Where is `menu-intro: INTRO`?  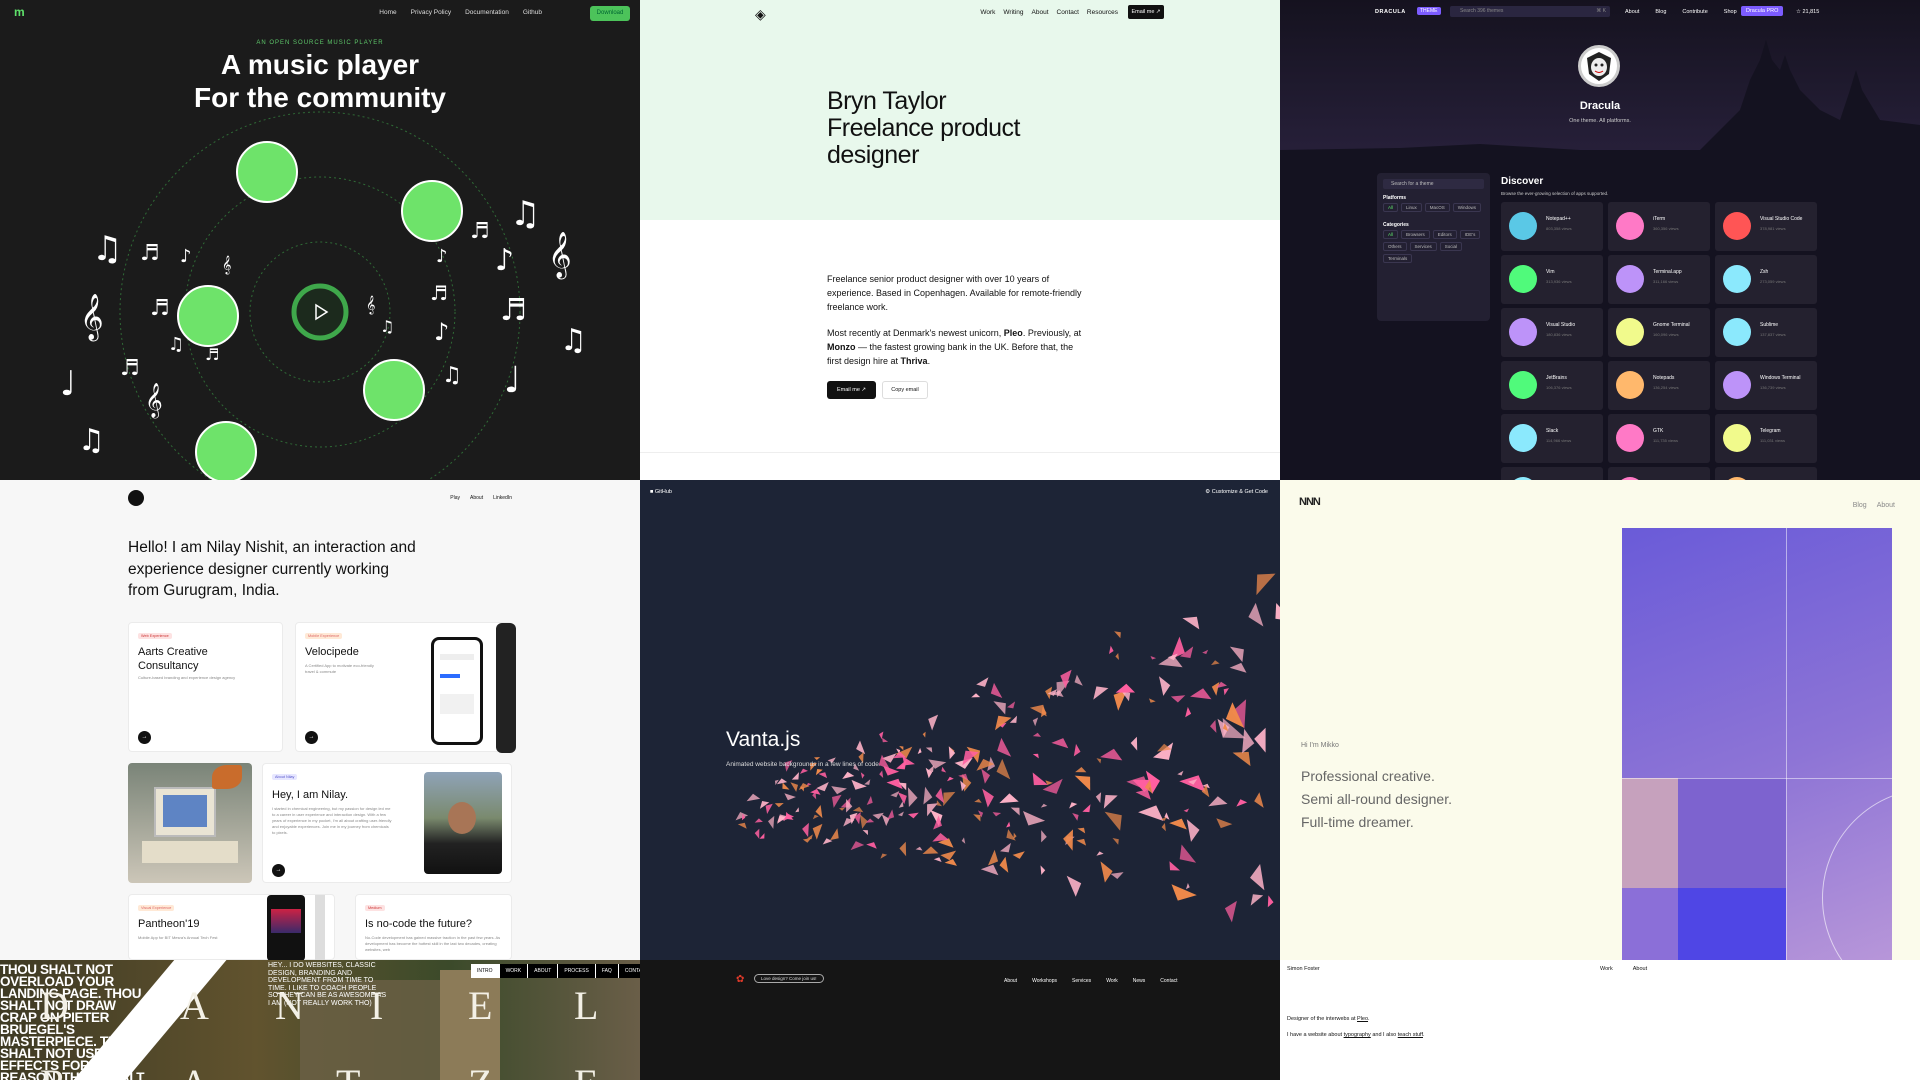 menu-intro: INTRO is located at coordinates (485, 971).